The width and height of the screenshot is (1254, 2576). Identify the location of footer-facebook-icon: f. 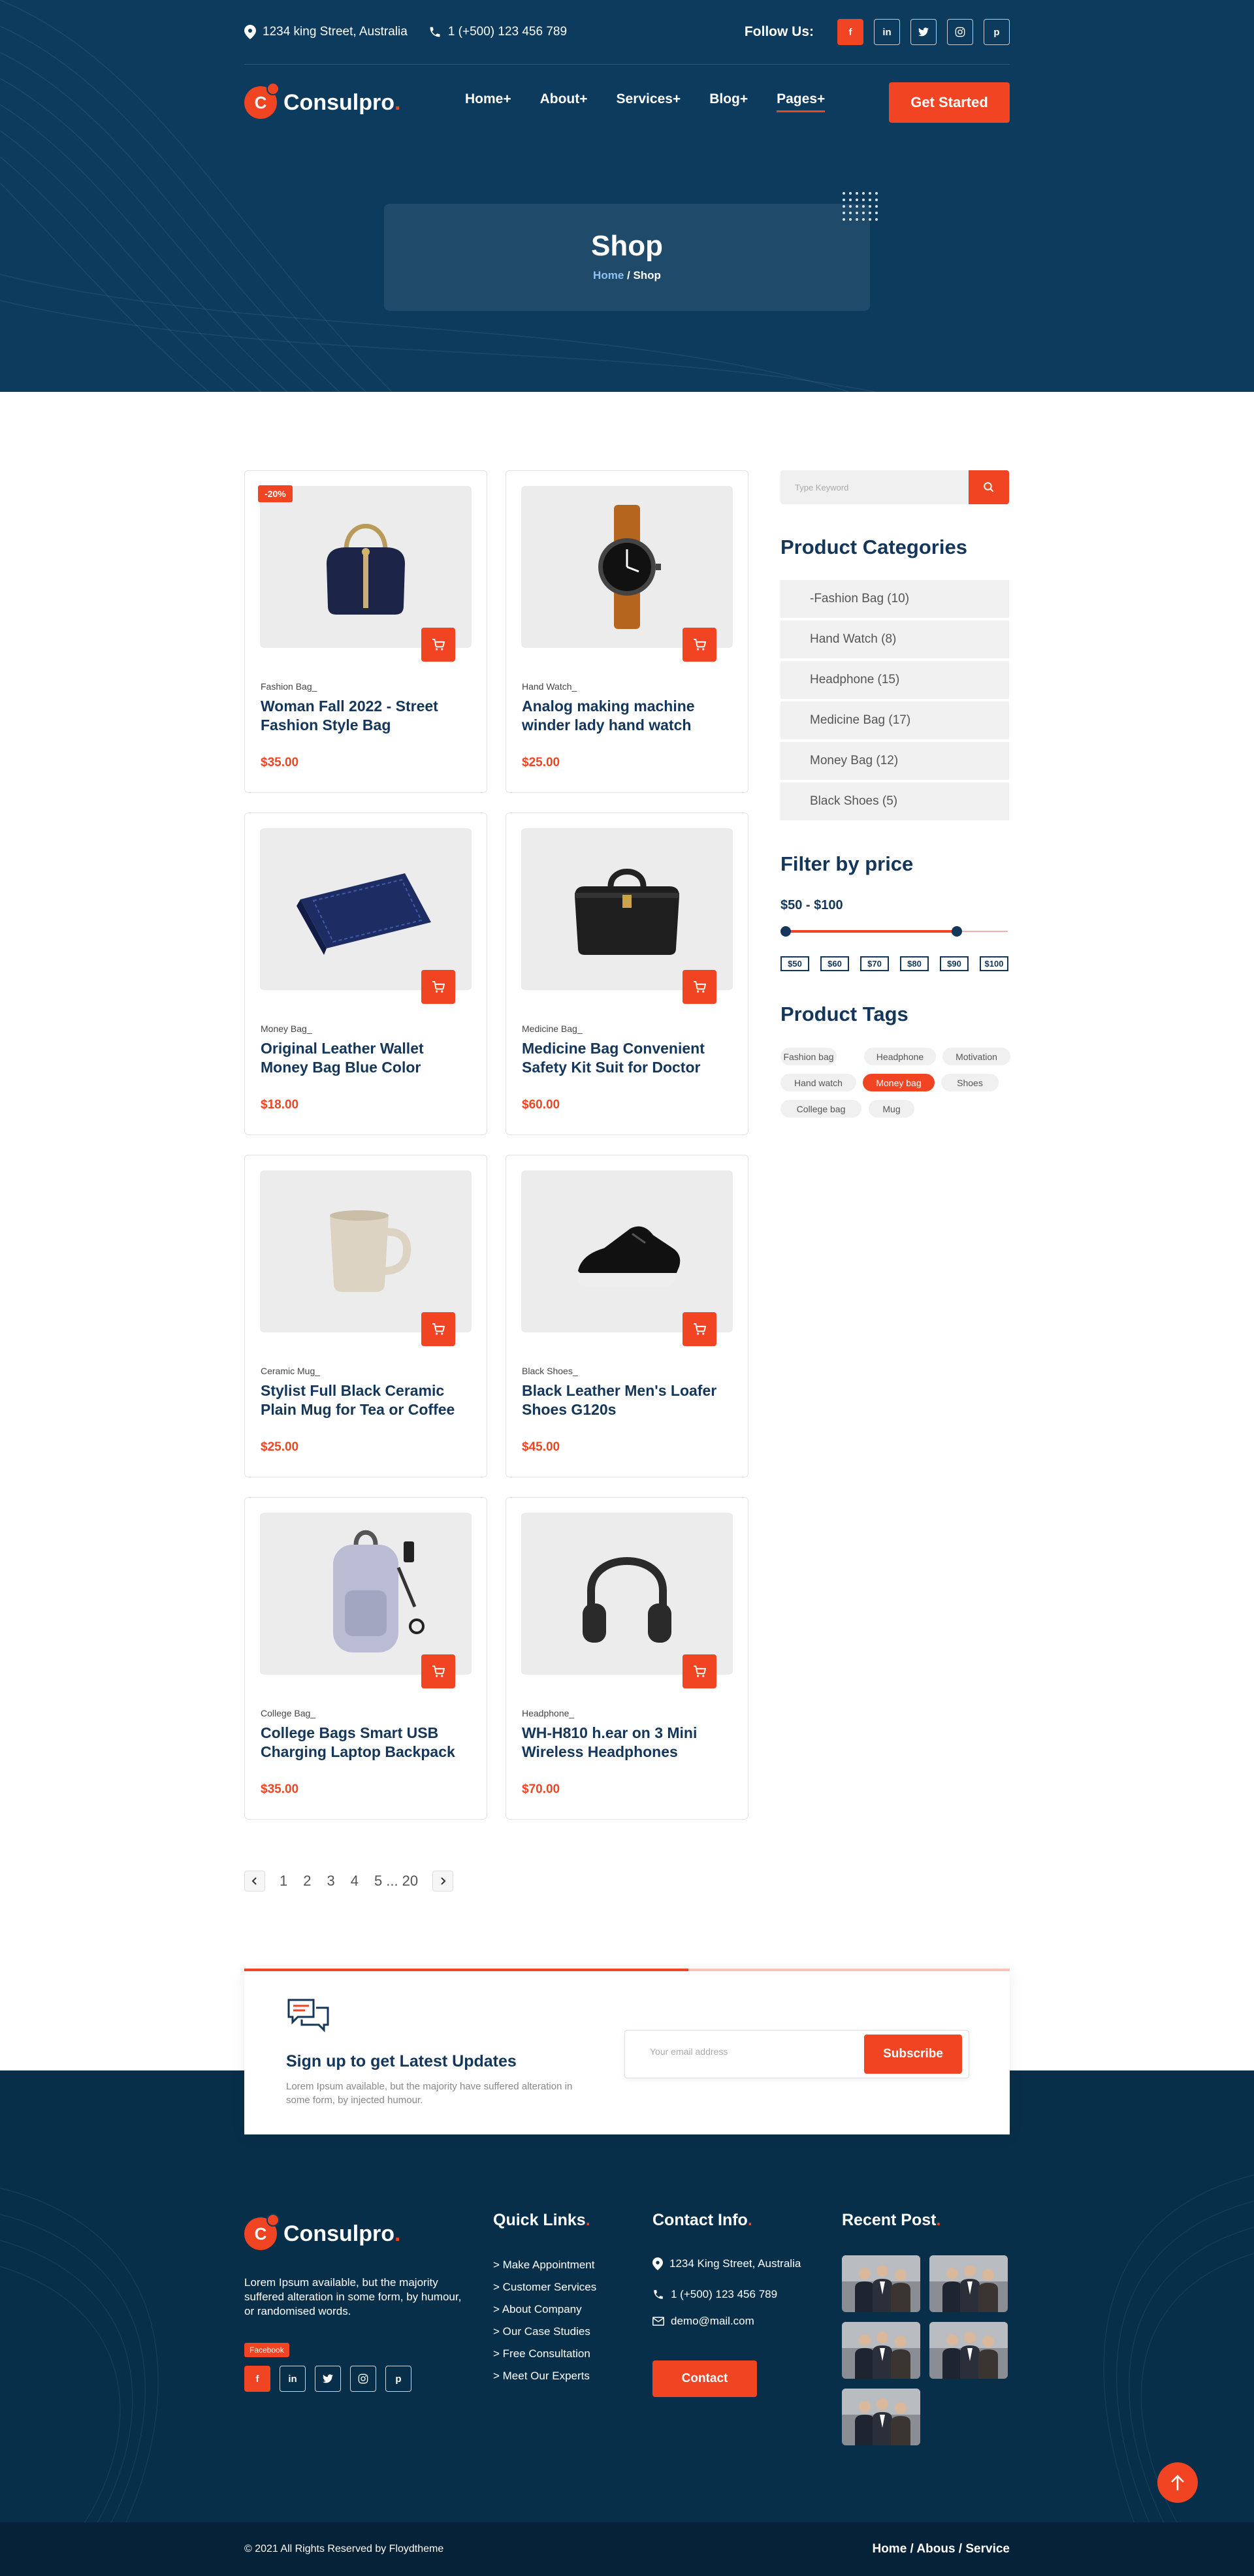
(257, 2379).